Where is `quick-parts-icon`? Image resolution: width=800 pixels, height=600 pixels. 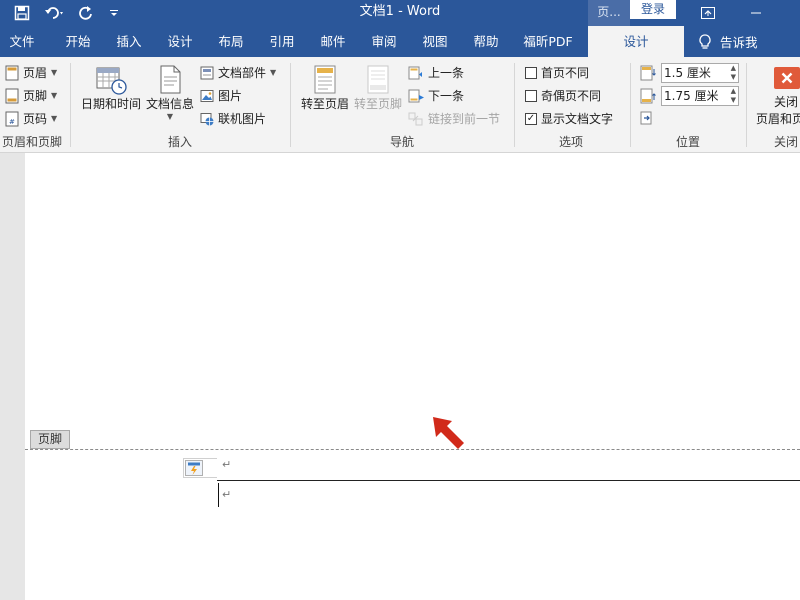
quick-parts-icon is located at coordinates (207, 72).